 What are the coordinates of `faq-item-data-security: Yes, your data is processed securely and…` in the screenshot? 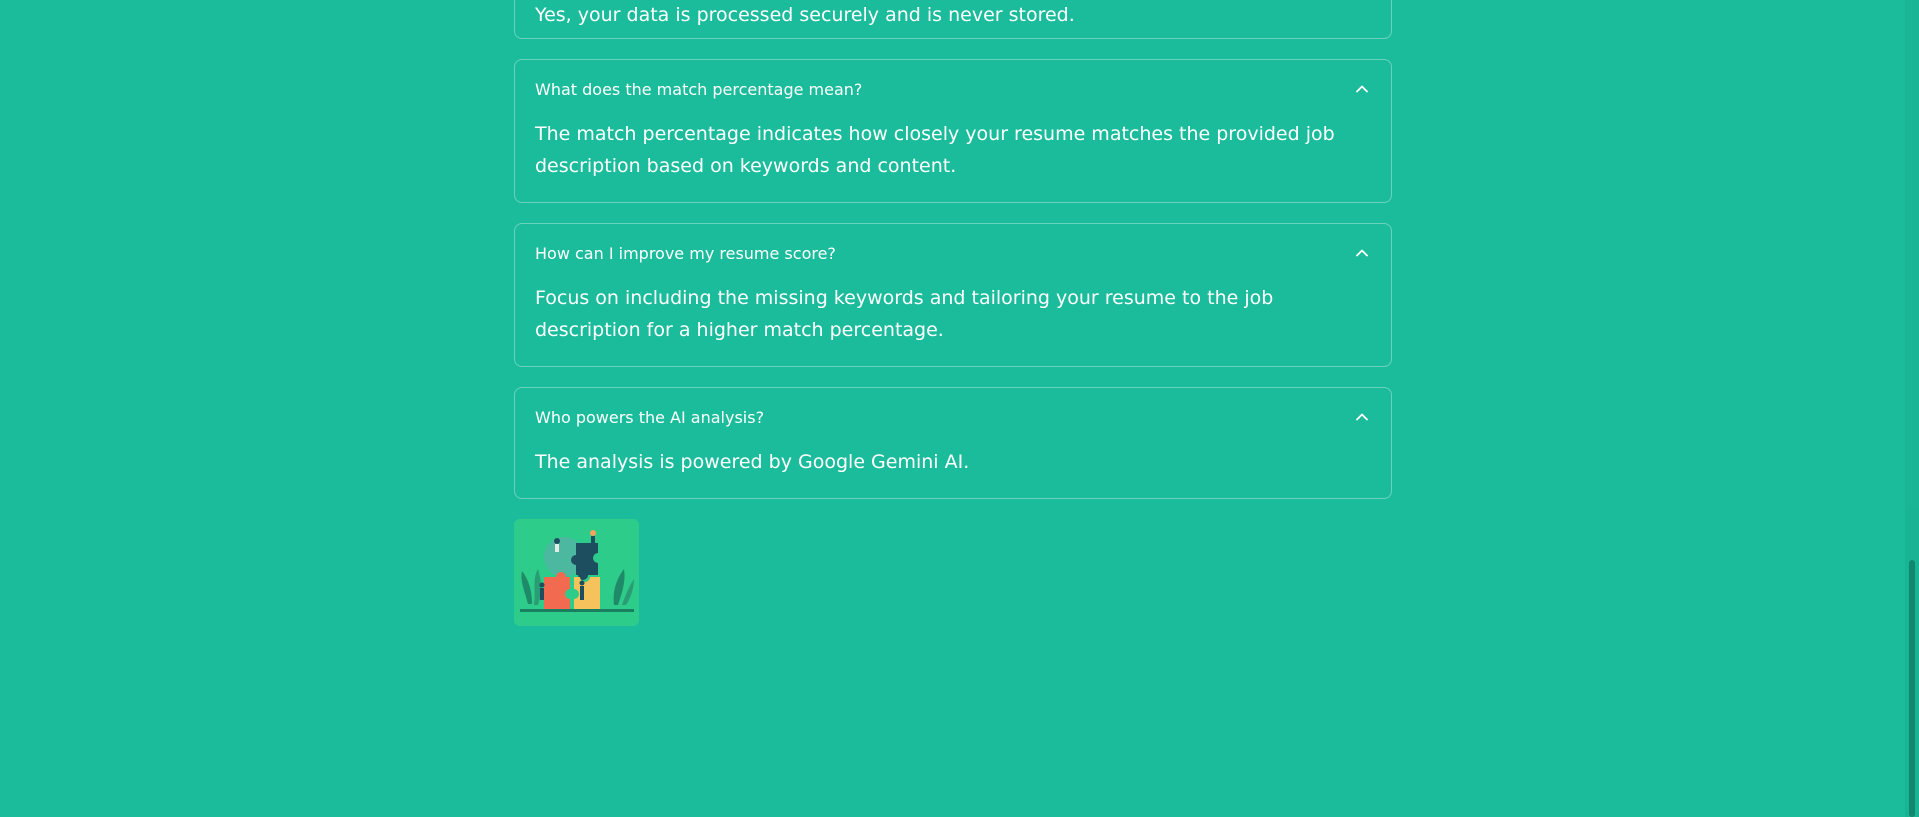 It's located at (953, 19).